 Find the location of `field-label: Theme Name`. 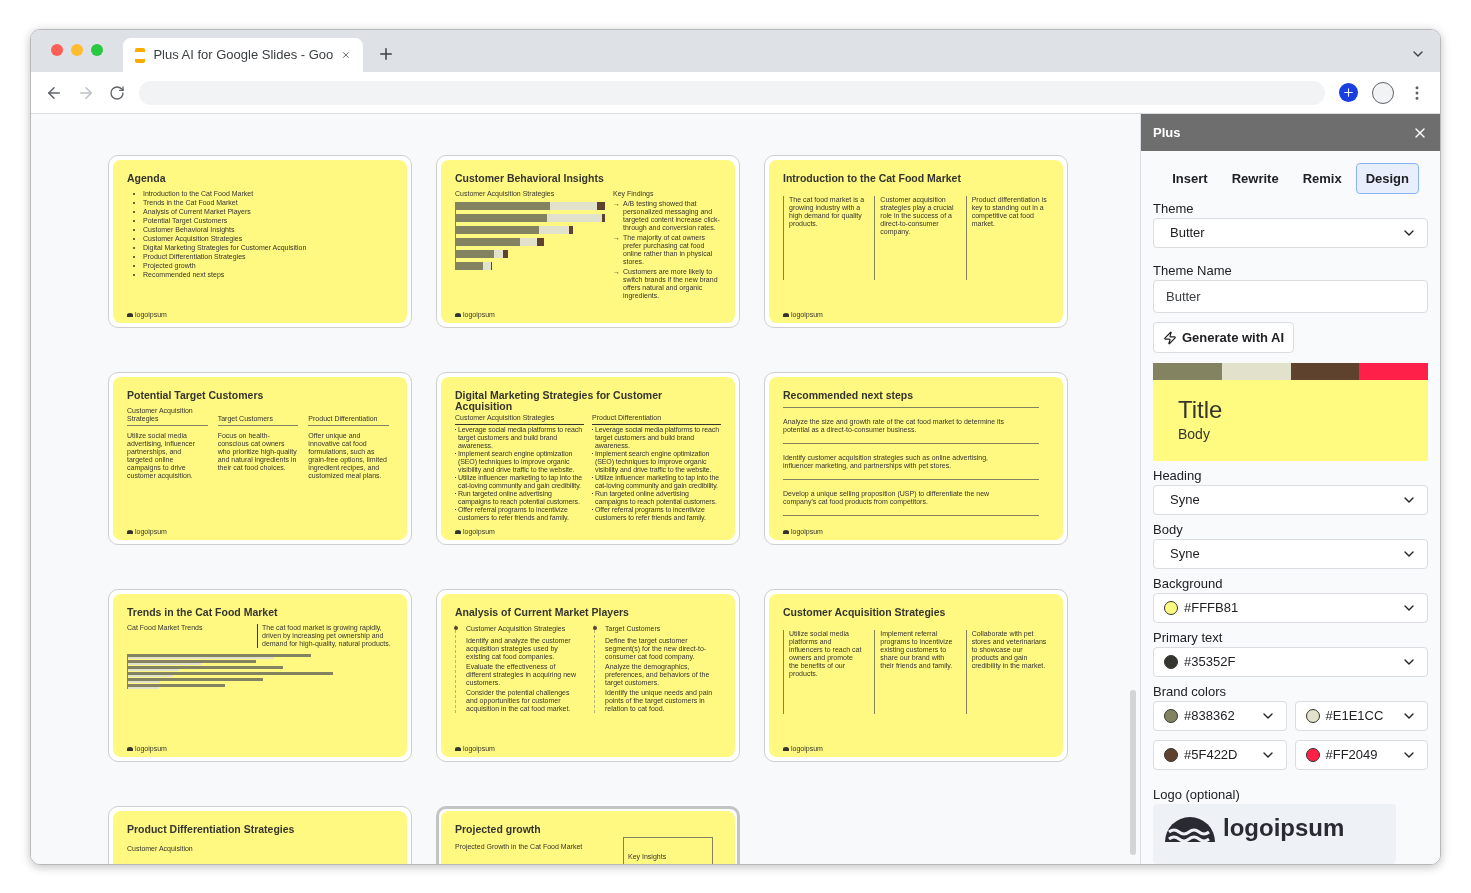

field-label: Theme Name is located at coordinates (1193, 270).